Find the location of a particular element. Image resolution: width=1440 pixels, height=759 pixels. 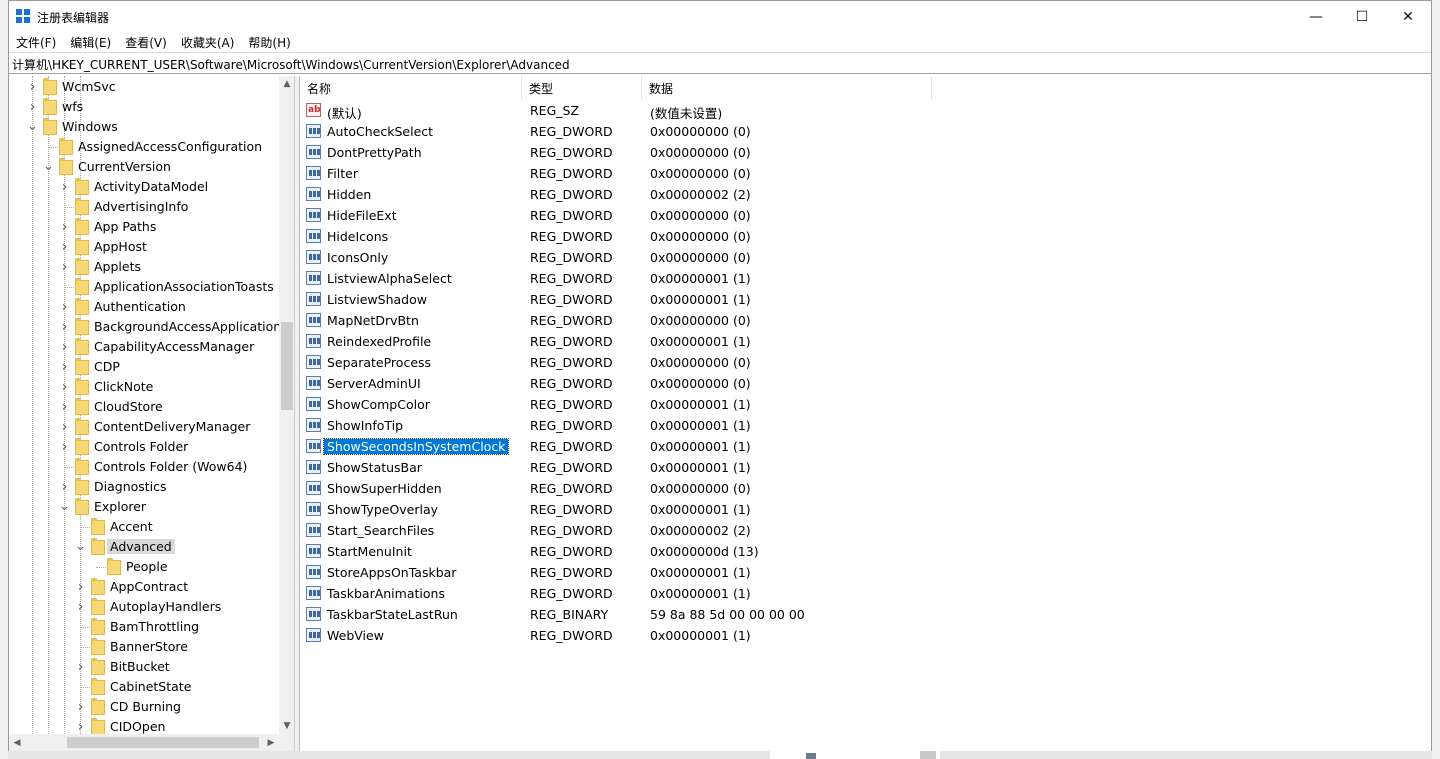

value-name: ShowTypeOverlay is located at coordinates (382, 509).